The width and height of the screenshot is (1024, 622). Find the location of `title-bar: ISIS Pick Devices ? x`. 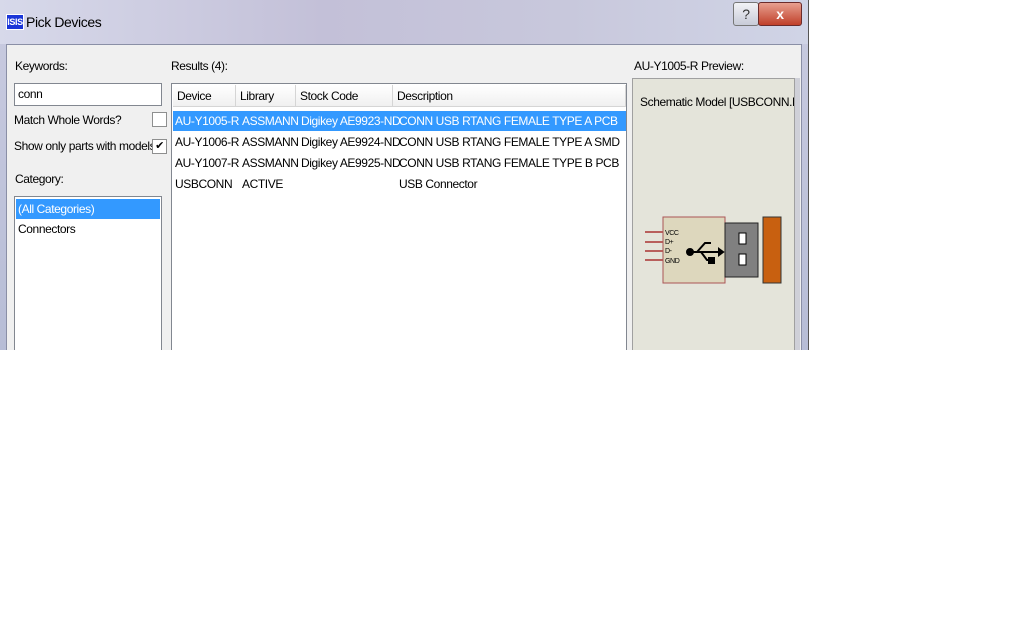

title-bar: ISIS Pick Devices ? x is located at coordinates (404, 22).